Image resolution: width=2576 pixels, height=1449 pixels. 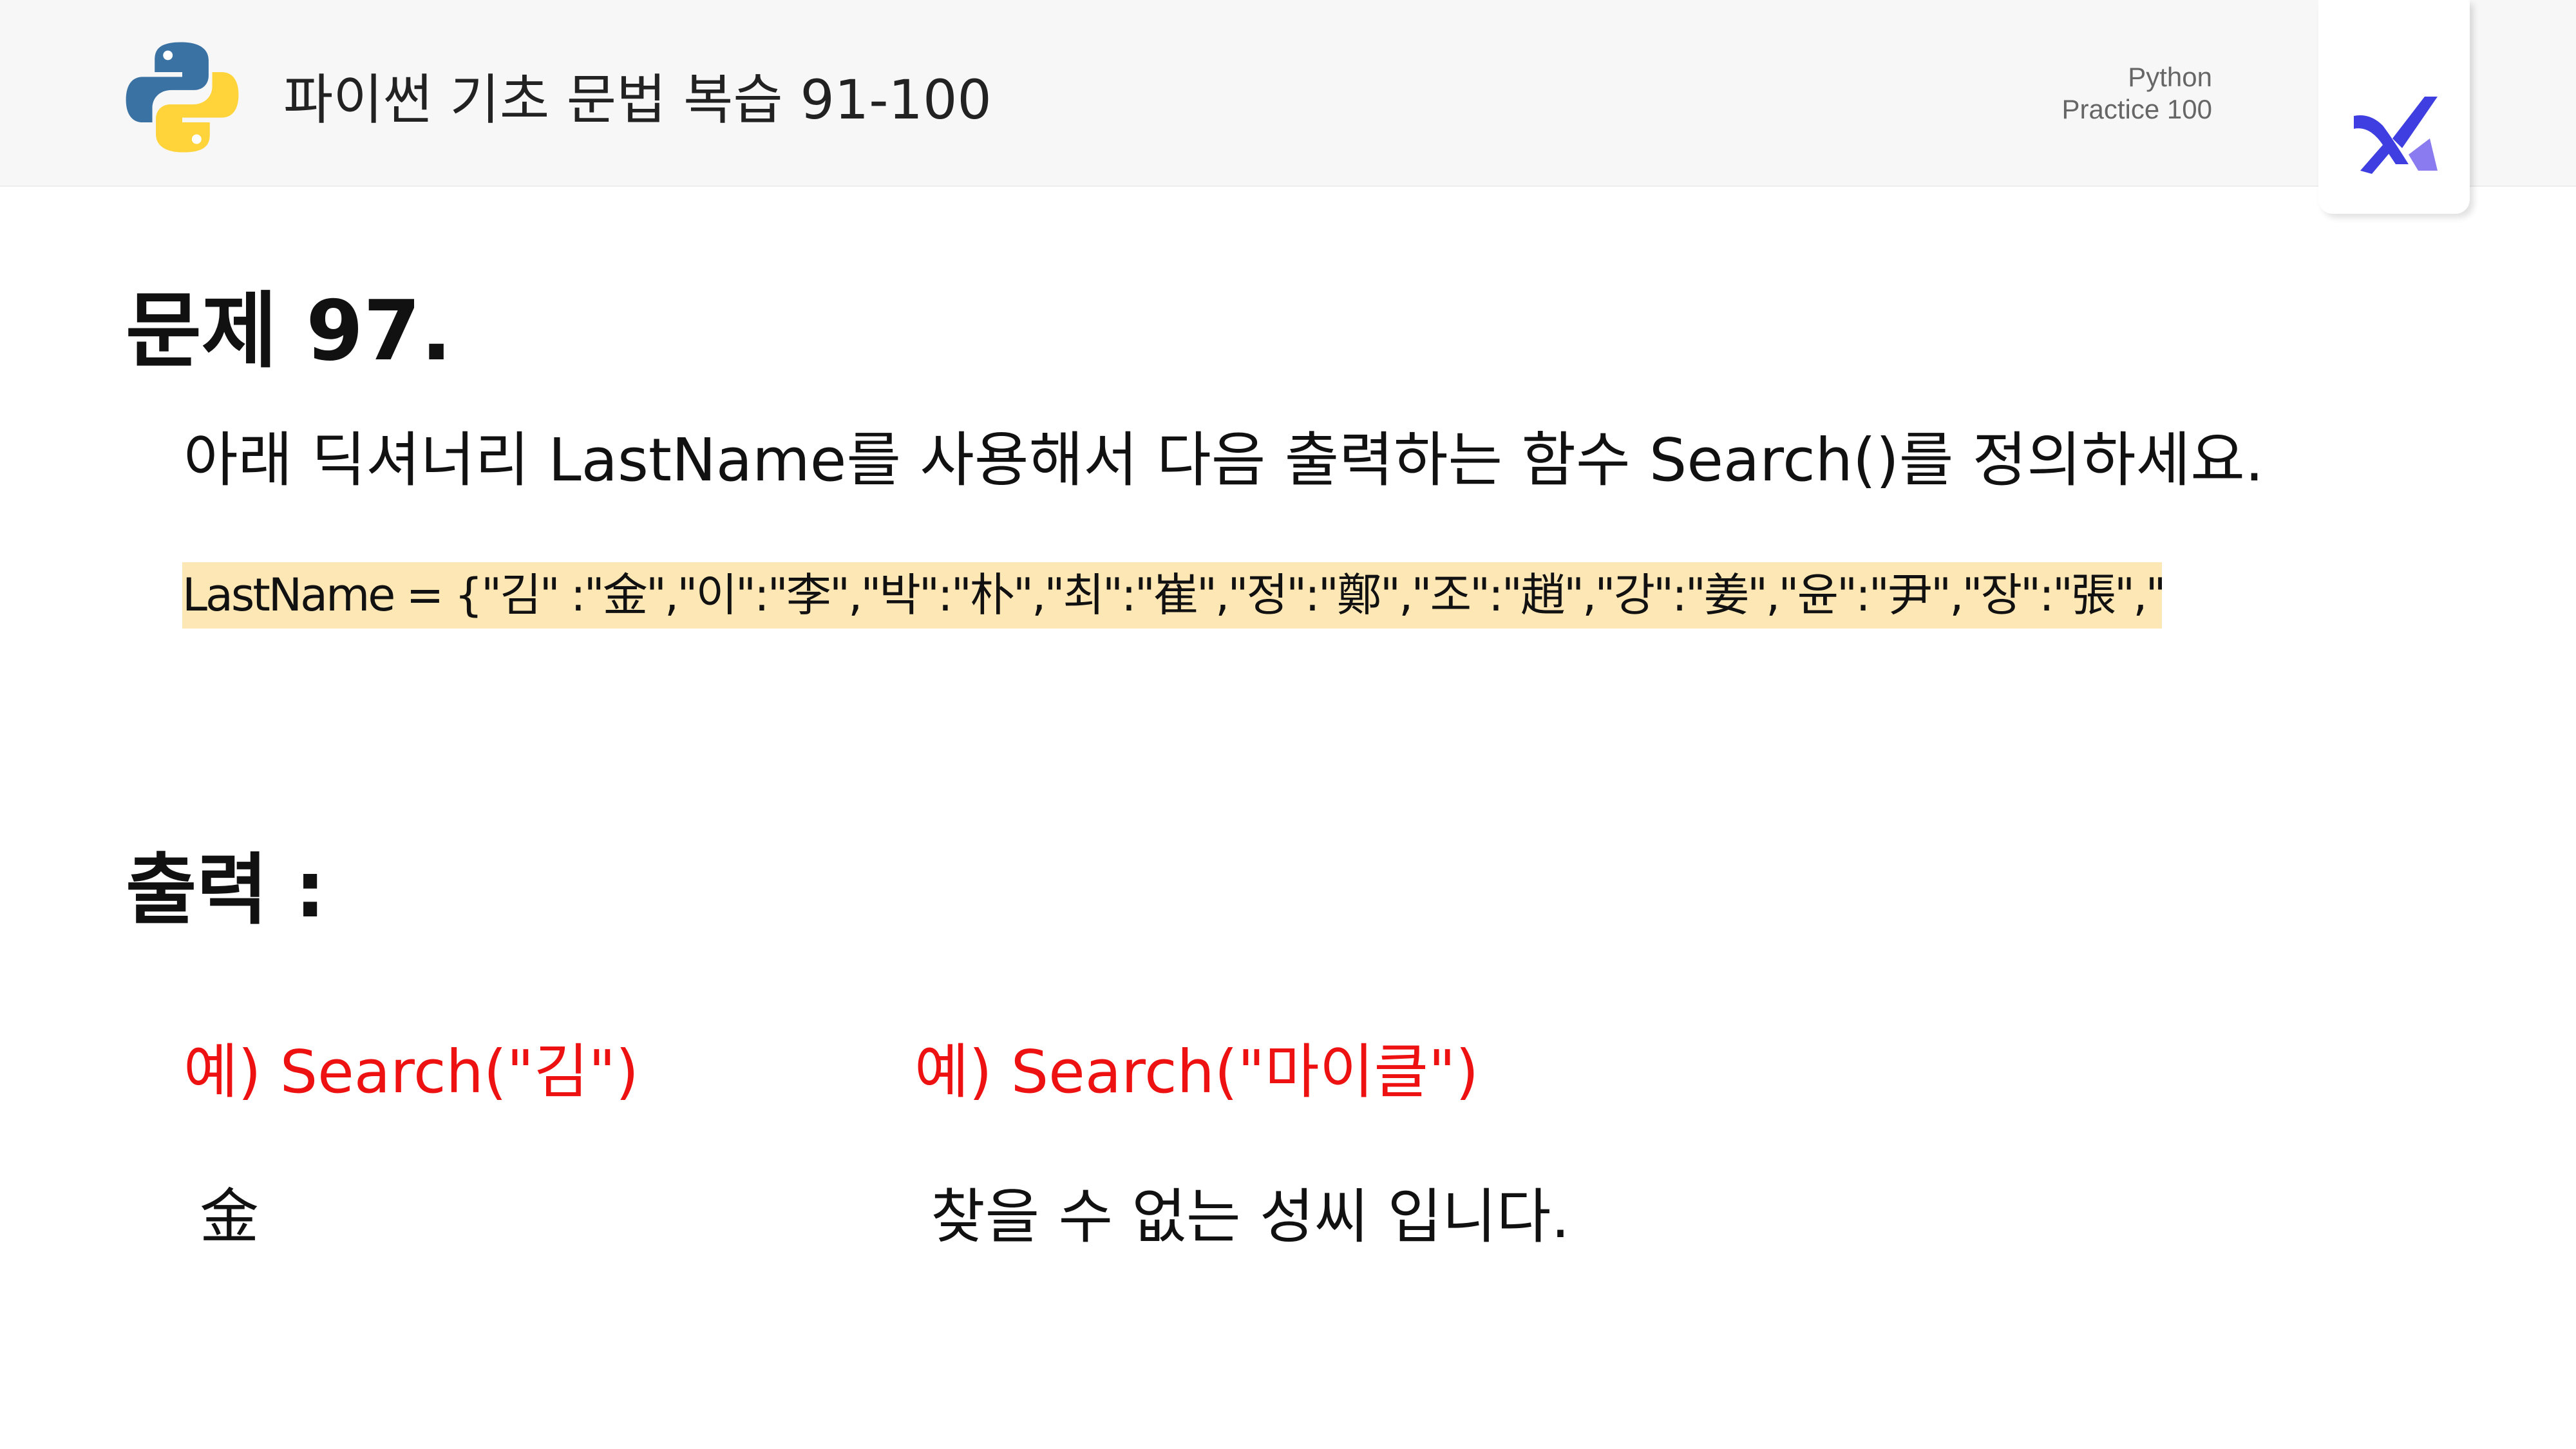 I want to click on brand-logo-icon, so click(x=2396, y=135).